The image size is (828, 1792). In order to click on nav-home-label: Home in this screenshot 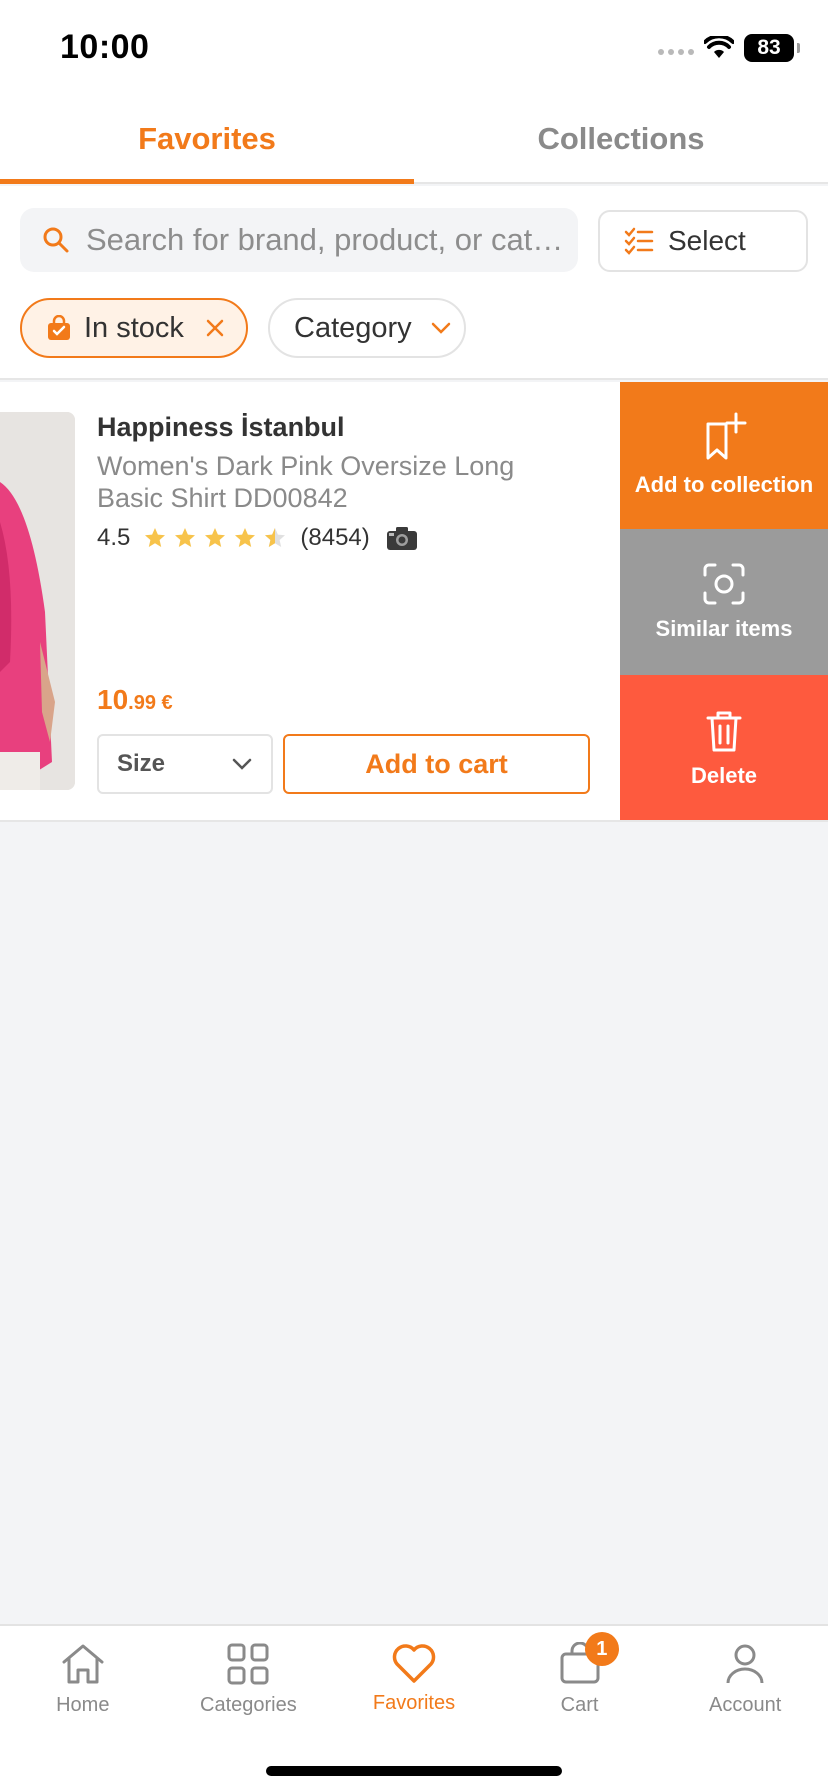, I will do `click(83, 1705)`.